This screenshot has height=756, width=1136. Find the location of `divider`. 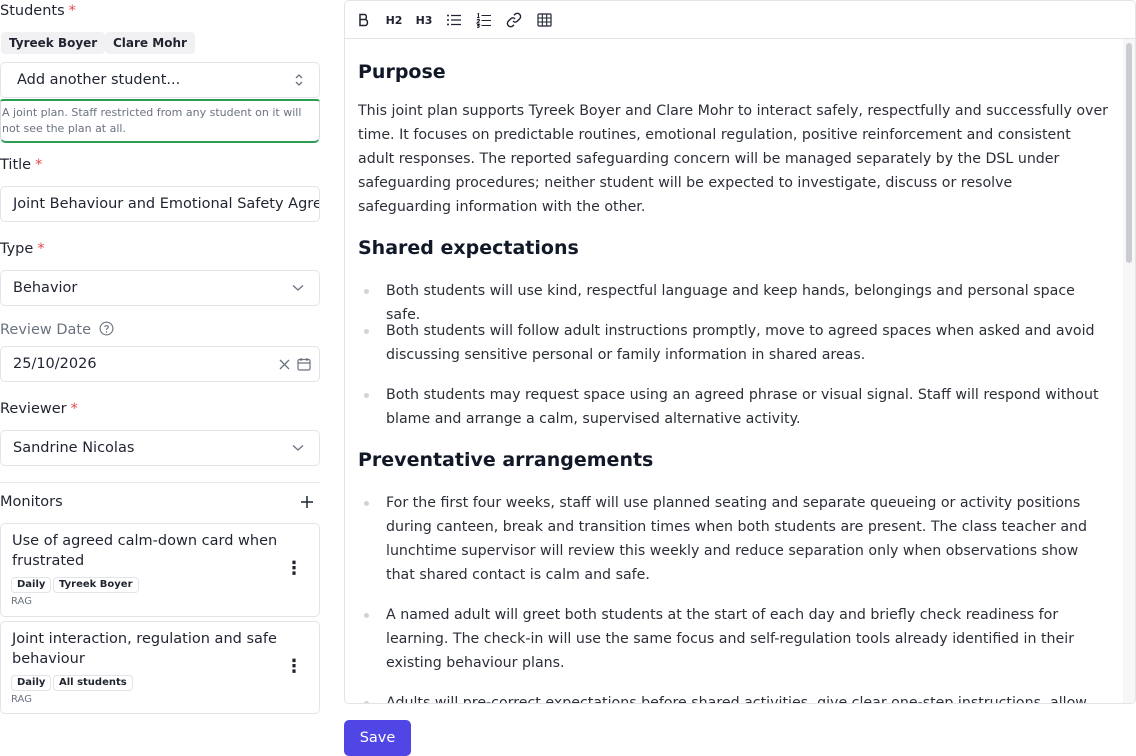

divider is located at coordinates (160, 482).